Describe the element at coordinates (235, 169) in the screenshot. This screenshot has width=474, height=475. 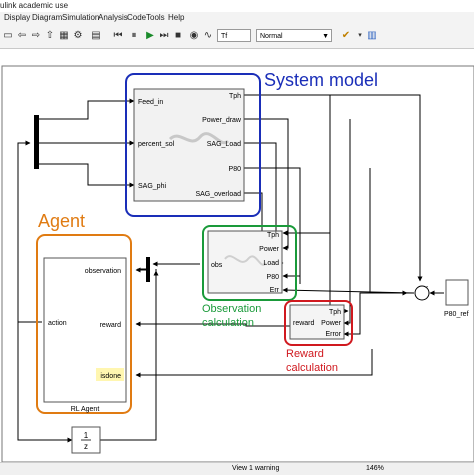
I see `port-p80: P80` at that location.